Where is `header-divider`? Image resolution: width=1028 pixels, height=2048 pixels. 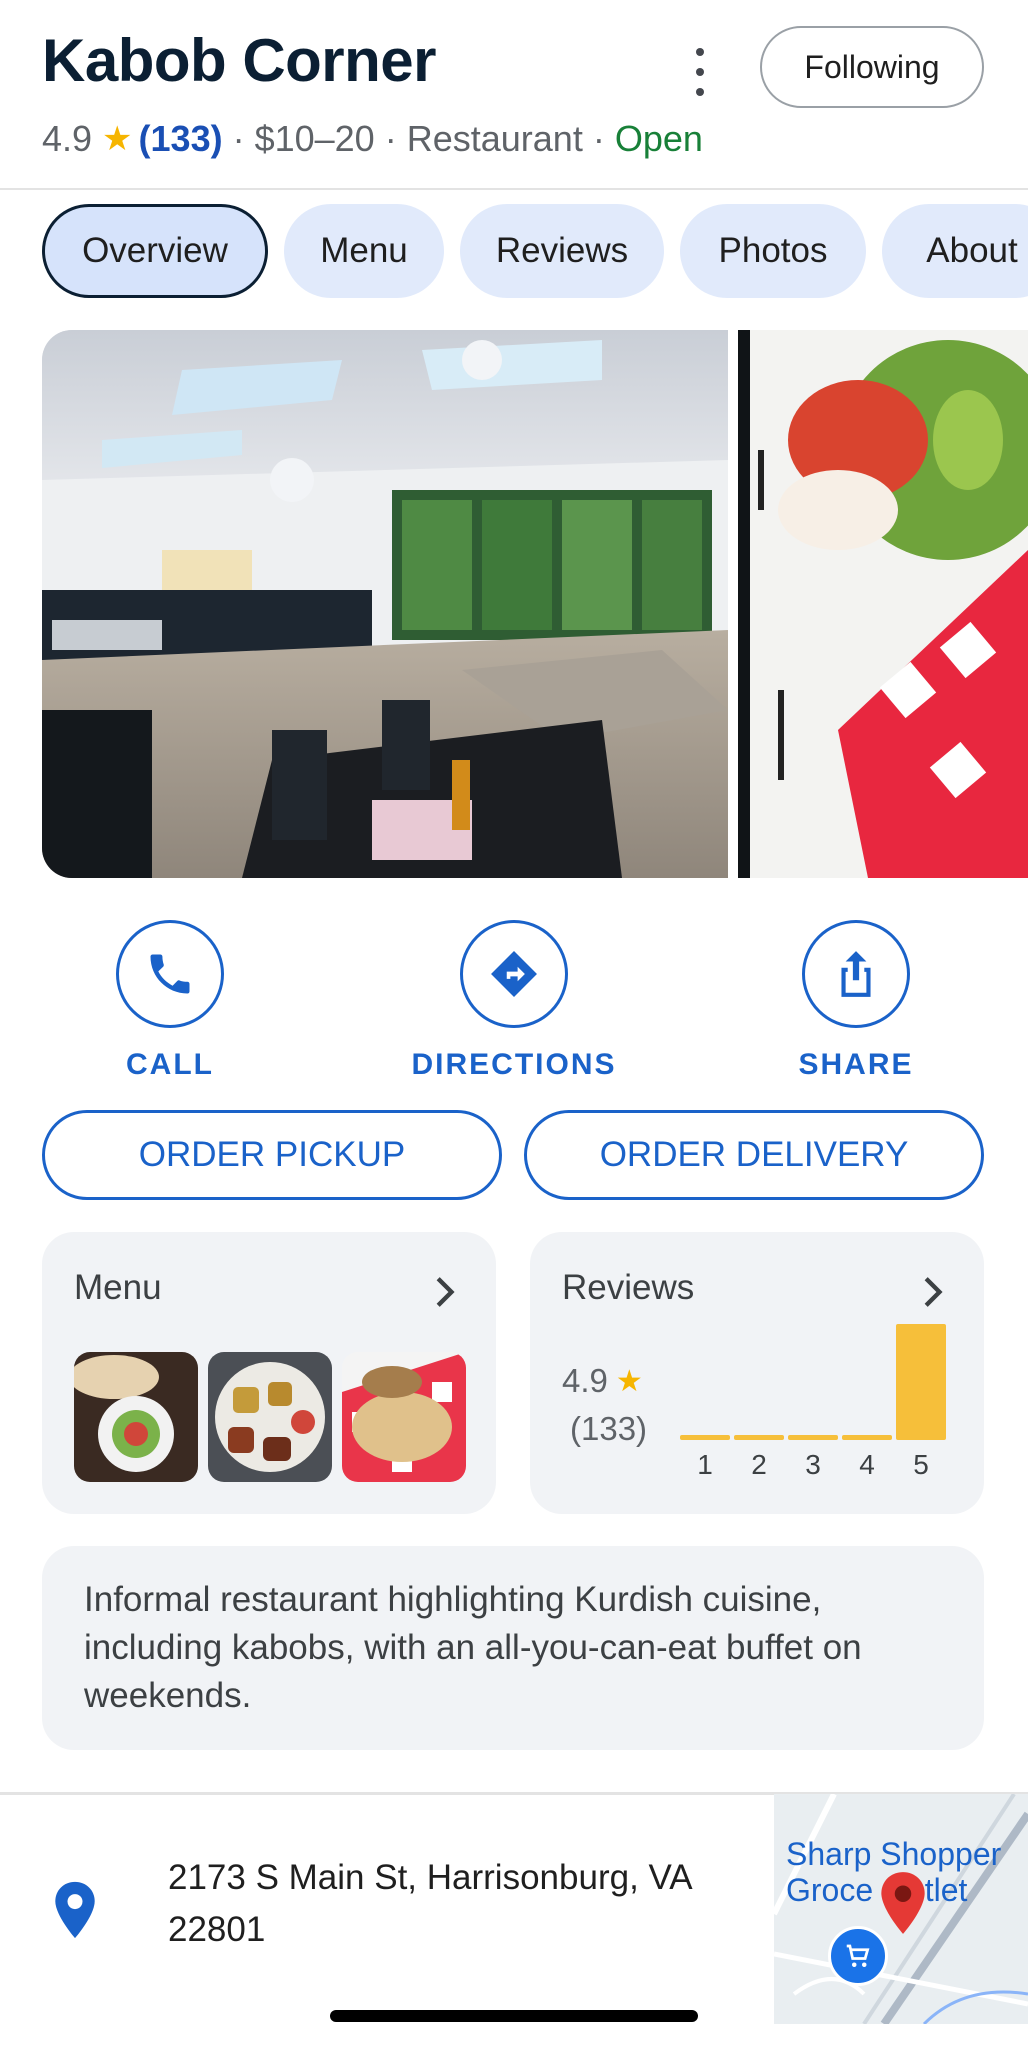
header-divider is located at coordinates (514, 189).